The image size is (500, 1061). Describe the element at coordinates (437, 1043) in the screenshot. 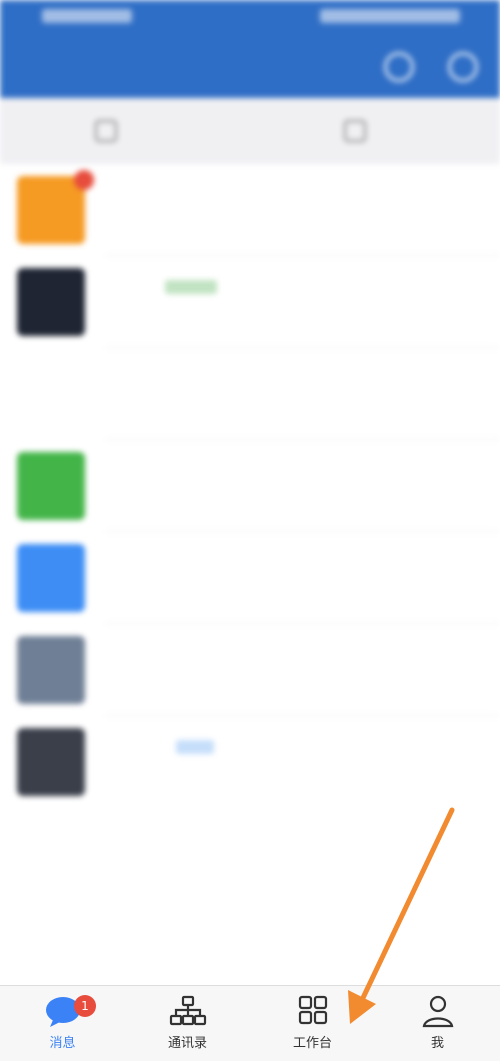

I see `tab-label: 我` at that location.